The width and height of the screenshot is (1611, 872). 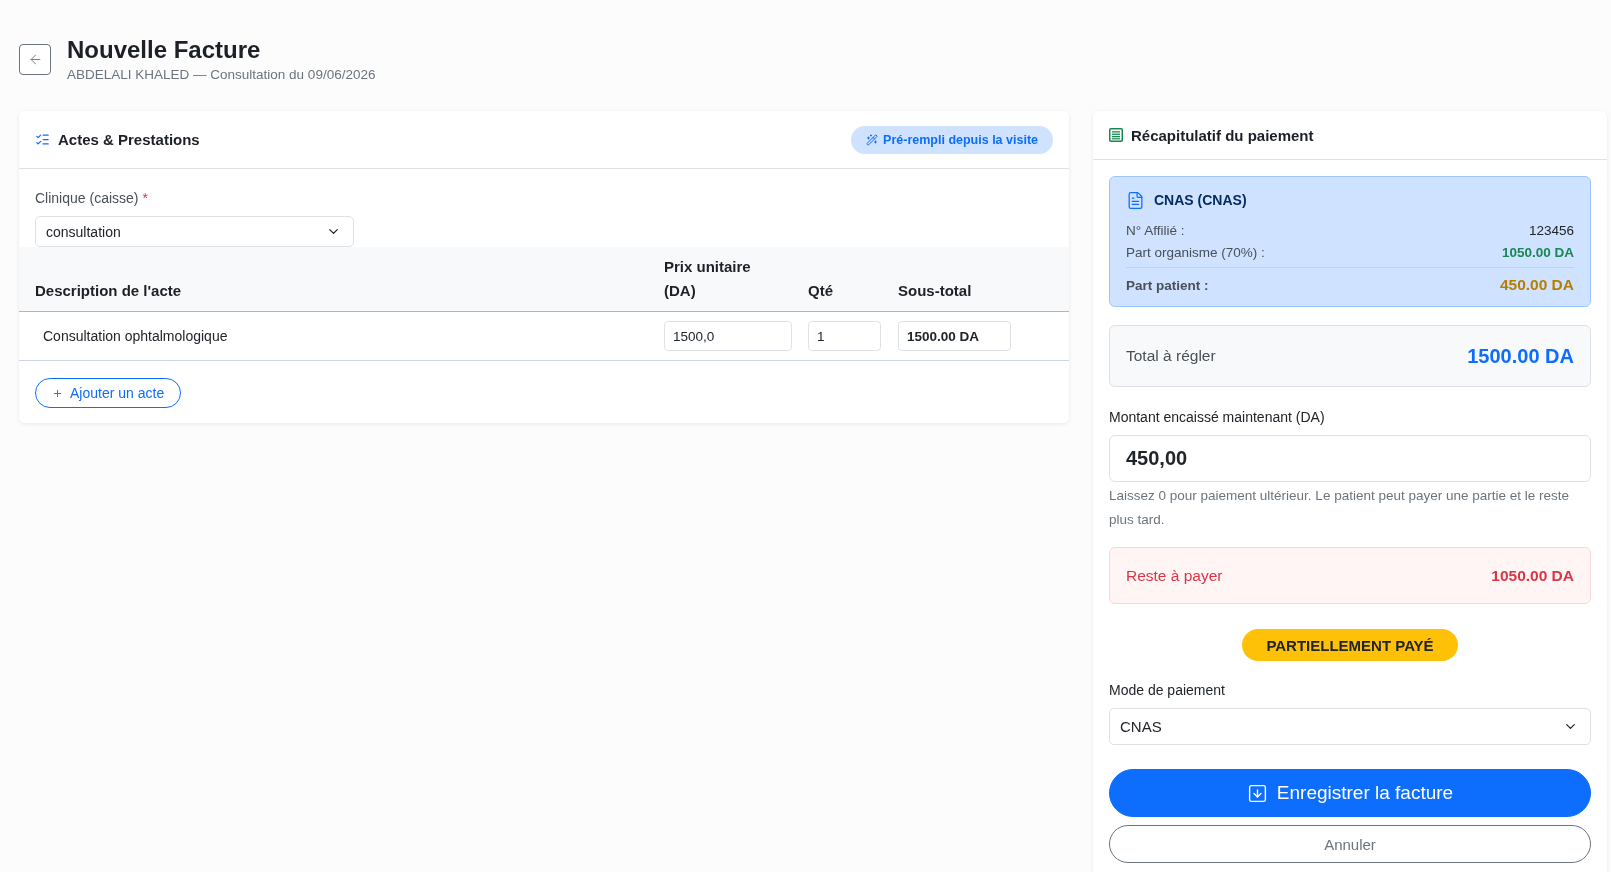 I want to click on insurance-value: 450.00 DA, so click(x=1536, y=285).